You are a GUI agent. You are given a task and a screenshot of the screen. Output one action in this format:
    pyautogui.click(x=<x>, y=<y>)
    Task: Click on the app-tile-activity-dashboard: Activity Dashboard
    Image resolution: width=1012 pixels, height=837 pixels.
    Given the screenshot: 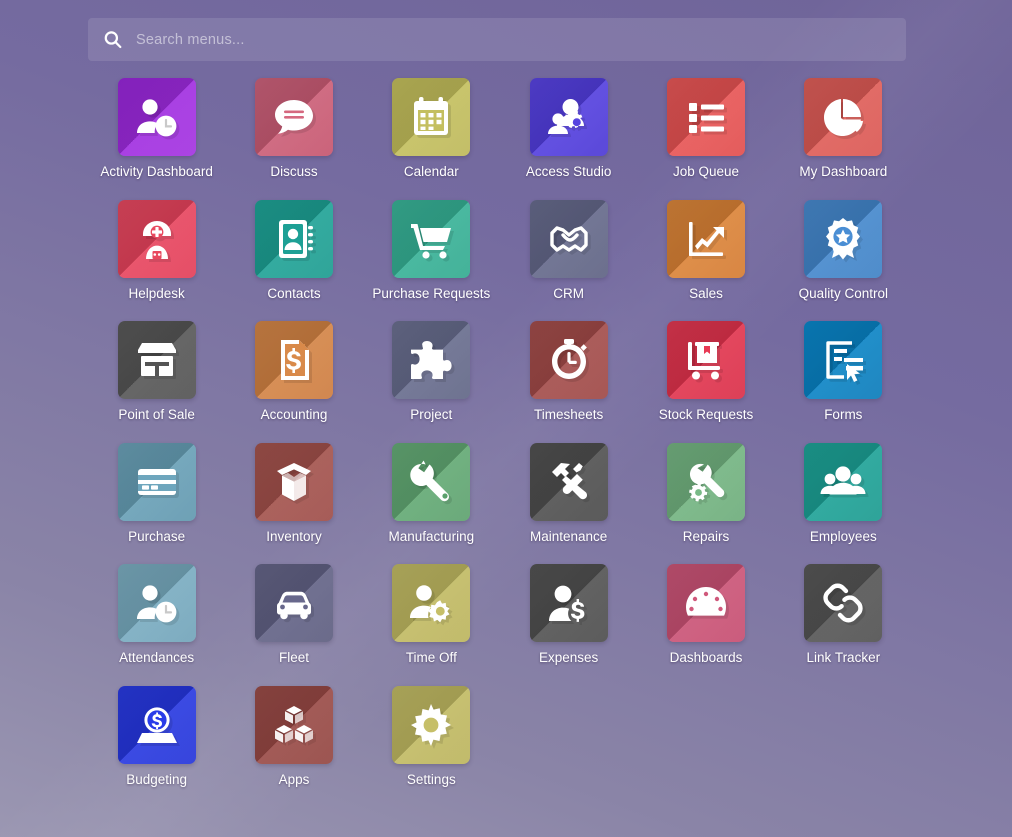 What is the action you would take?
    pyautogui.click(x=156, y=129)
    